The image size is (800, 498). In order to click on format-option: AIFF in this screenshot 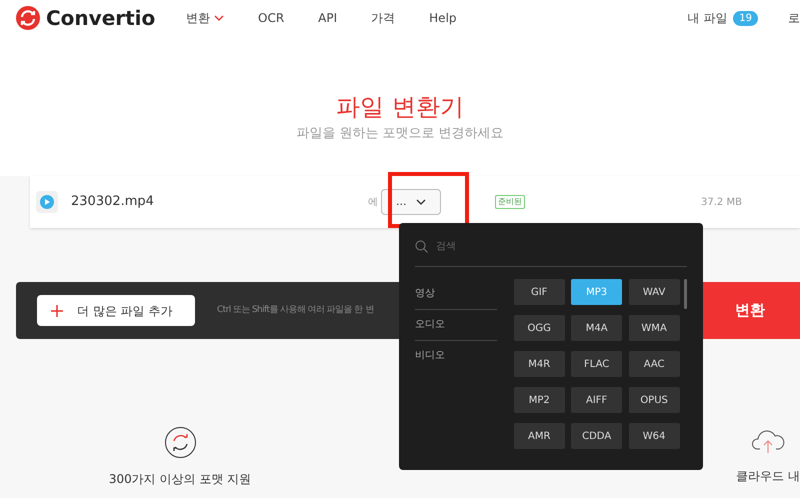, I will do `click(596, 400)`.